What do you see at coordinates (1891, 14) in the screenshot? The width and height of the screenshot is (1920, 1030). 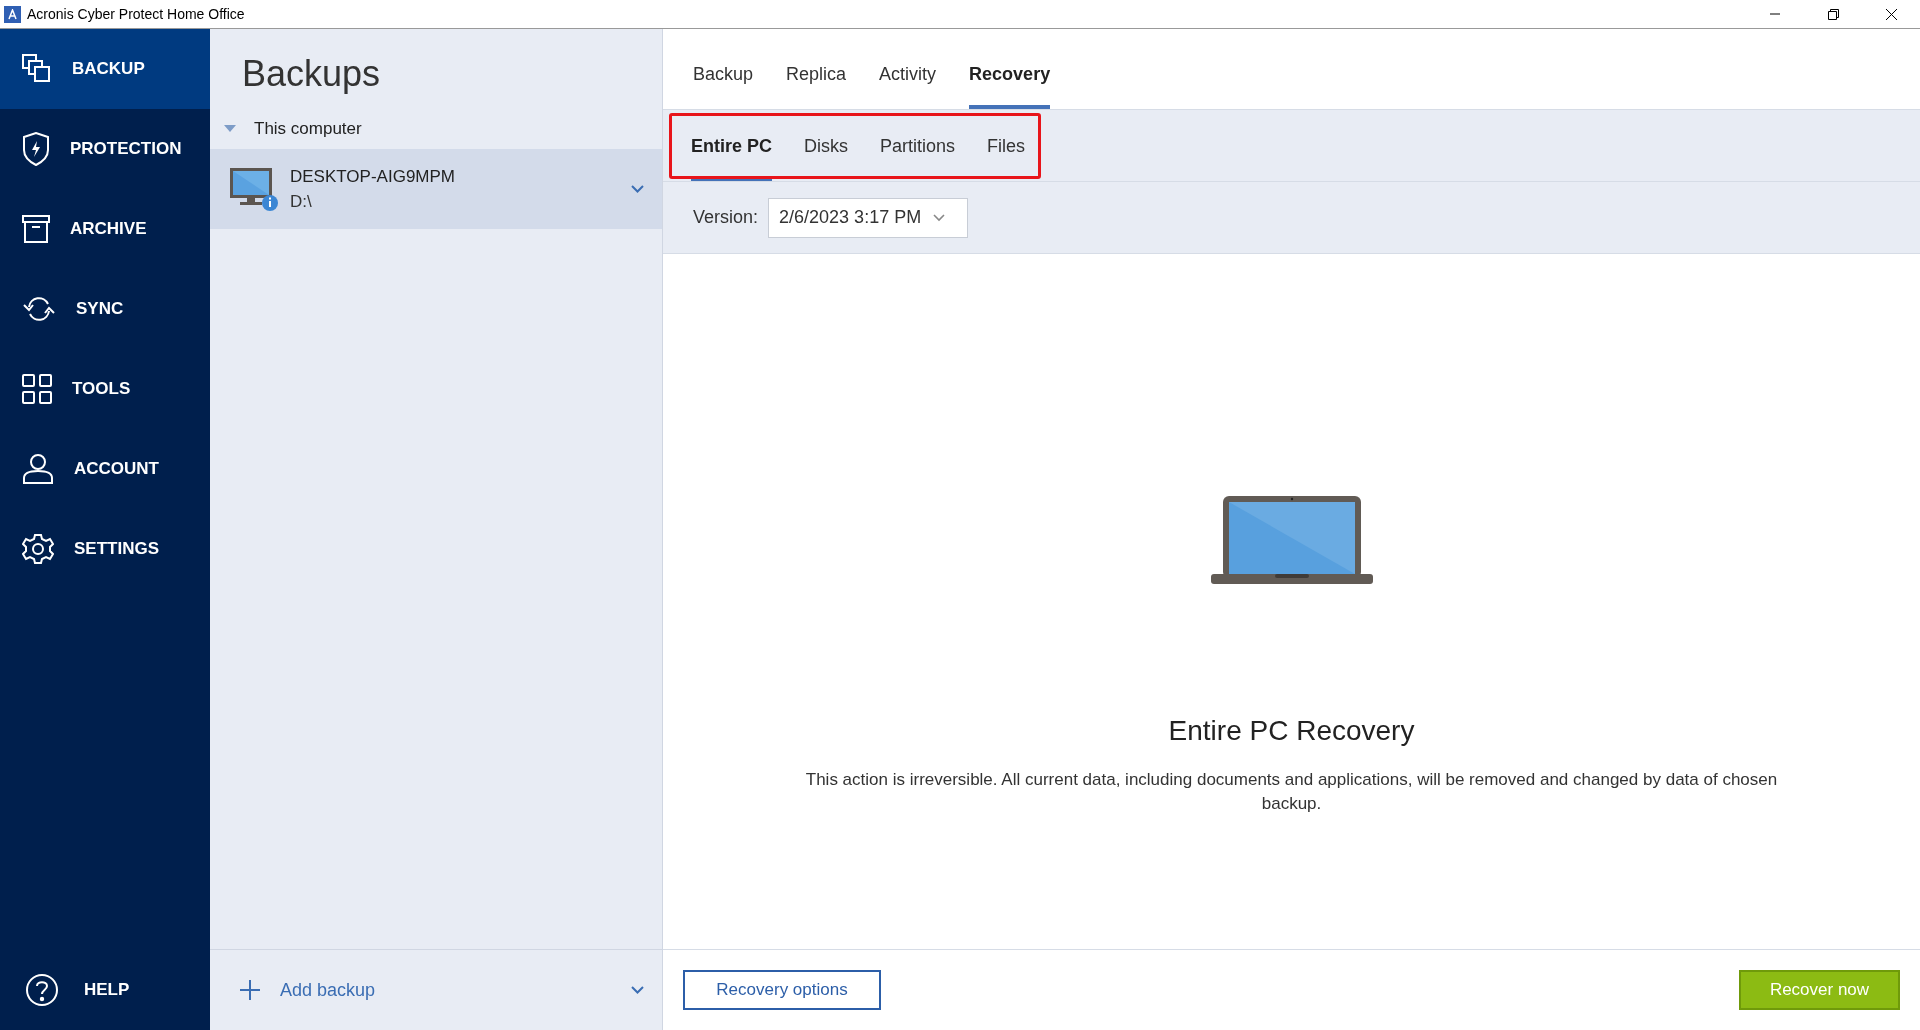 I see `close-icon` at bounding box center [1891, 14].